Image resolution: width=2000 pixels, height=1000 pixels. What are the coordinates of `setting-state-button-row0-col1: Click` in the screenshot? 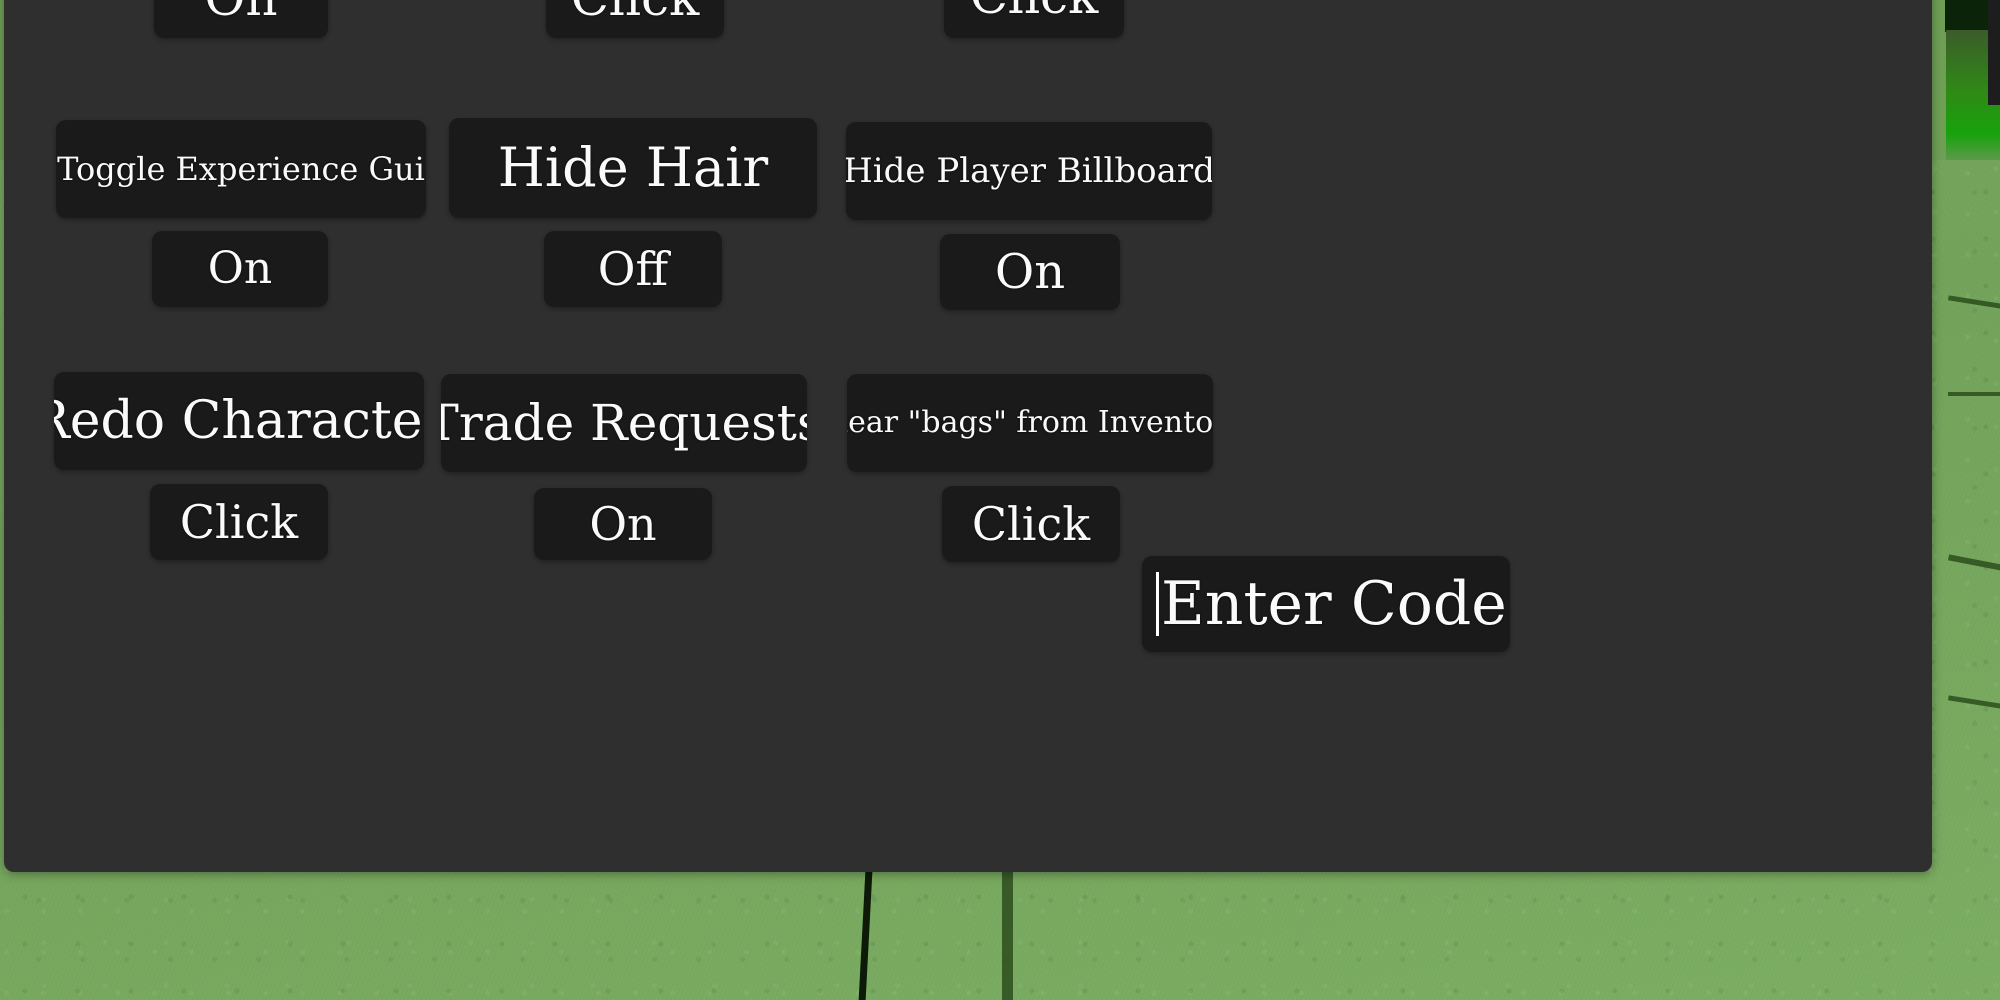 It's located at (635, 19).